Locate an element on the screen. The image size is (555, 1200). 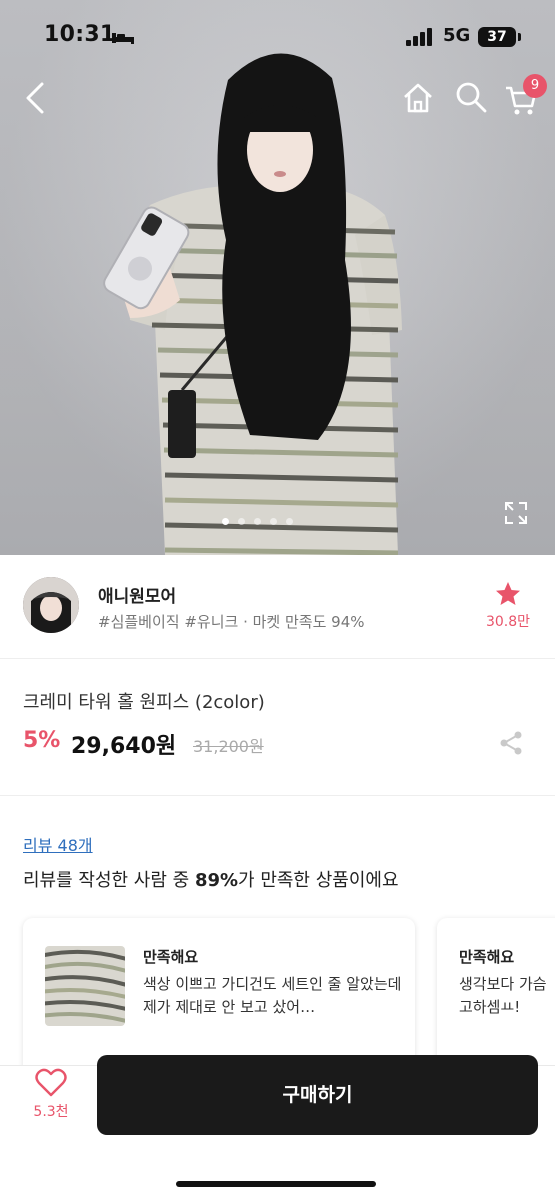
review-summary: 리뷰를 작성한 사람 중 89%가 만족한 상품이에요 is located at coordinates (211, 879).